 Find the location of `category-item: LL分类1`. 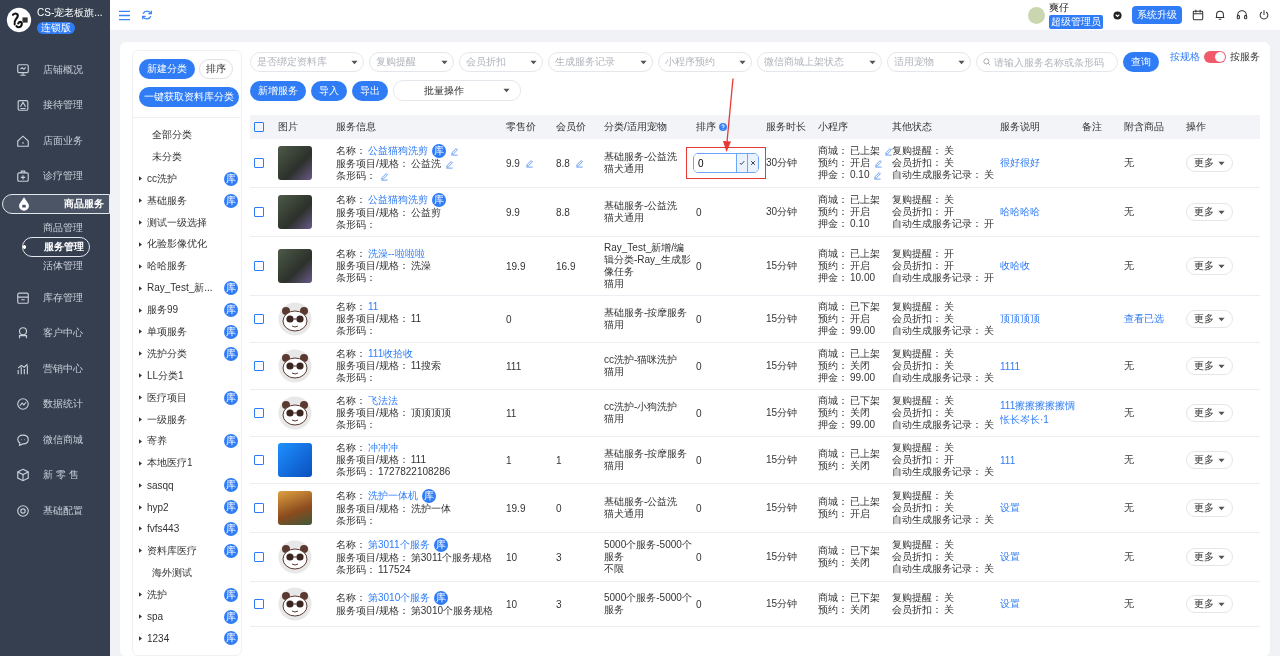

category-item: LL分类1 is located at coordinates (192, 375).